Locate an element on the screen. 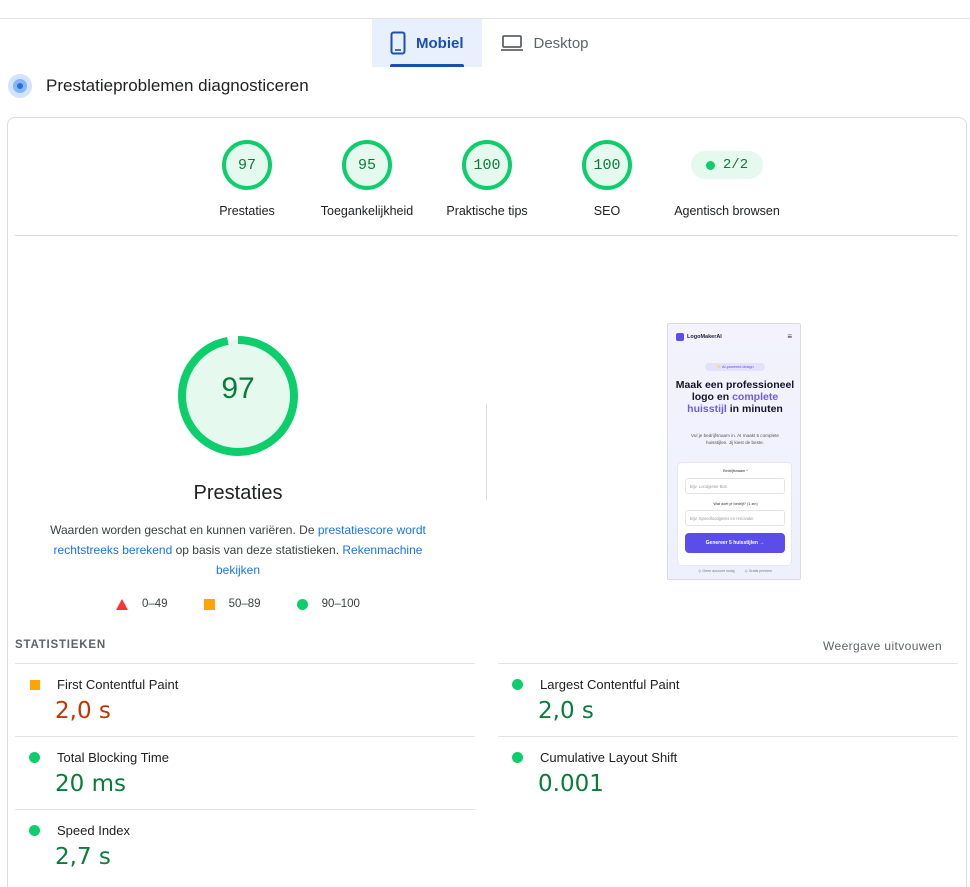  gauge-label: Toegankelijkheid is located at coordinates (367, 211).